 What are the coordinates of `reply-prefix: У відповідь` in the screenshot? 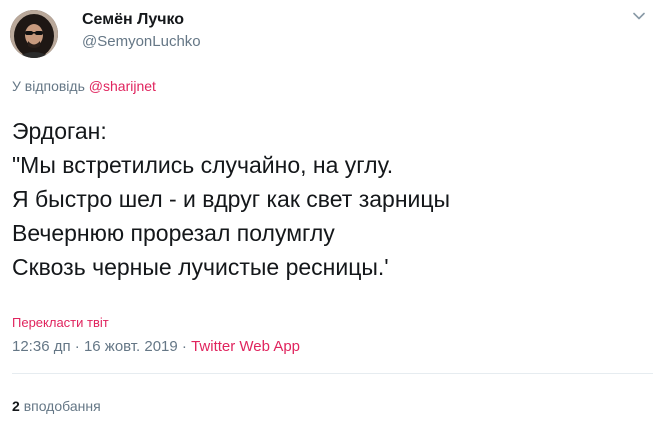 It's located at (48, 86).